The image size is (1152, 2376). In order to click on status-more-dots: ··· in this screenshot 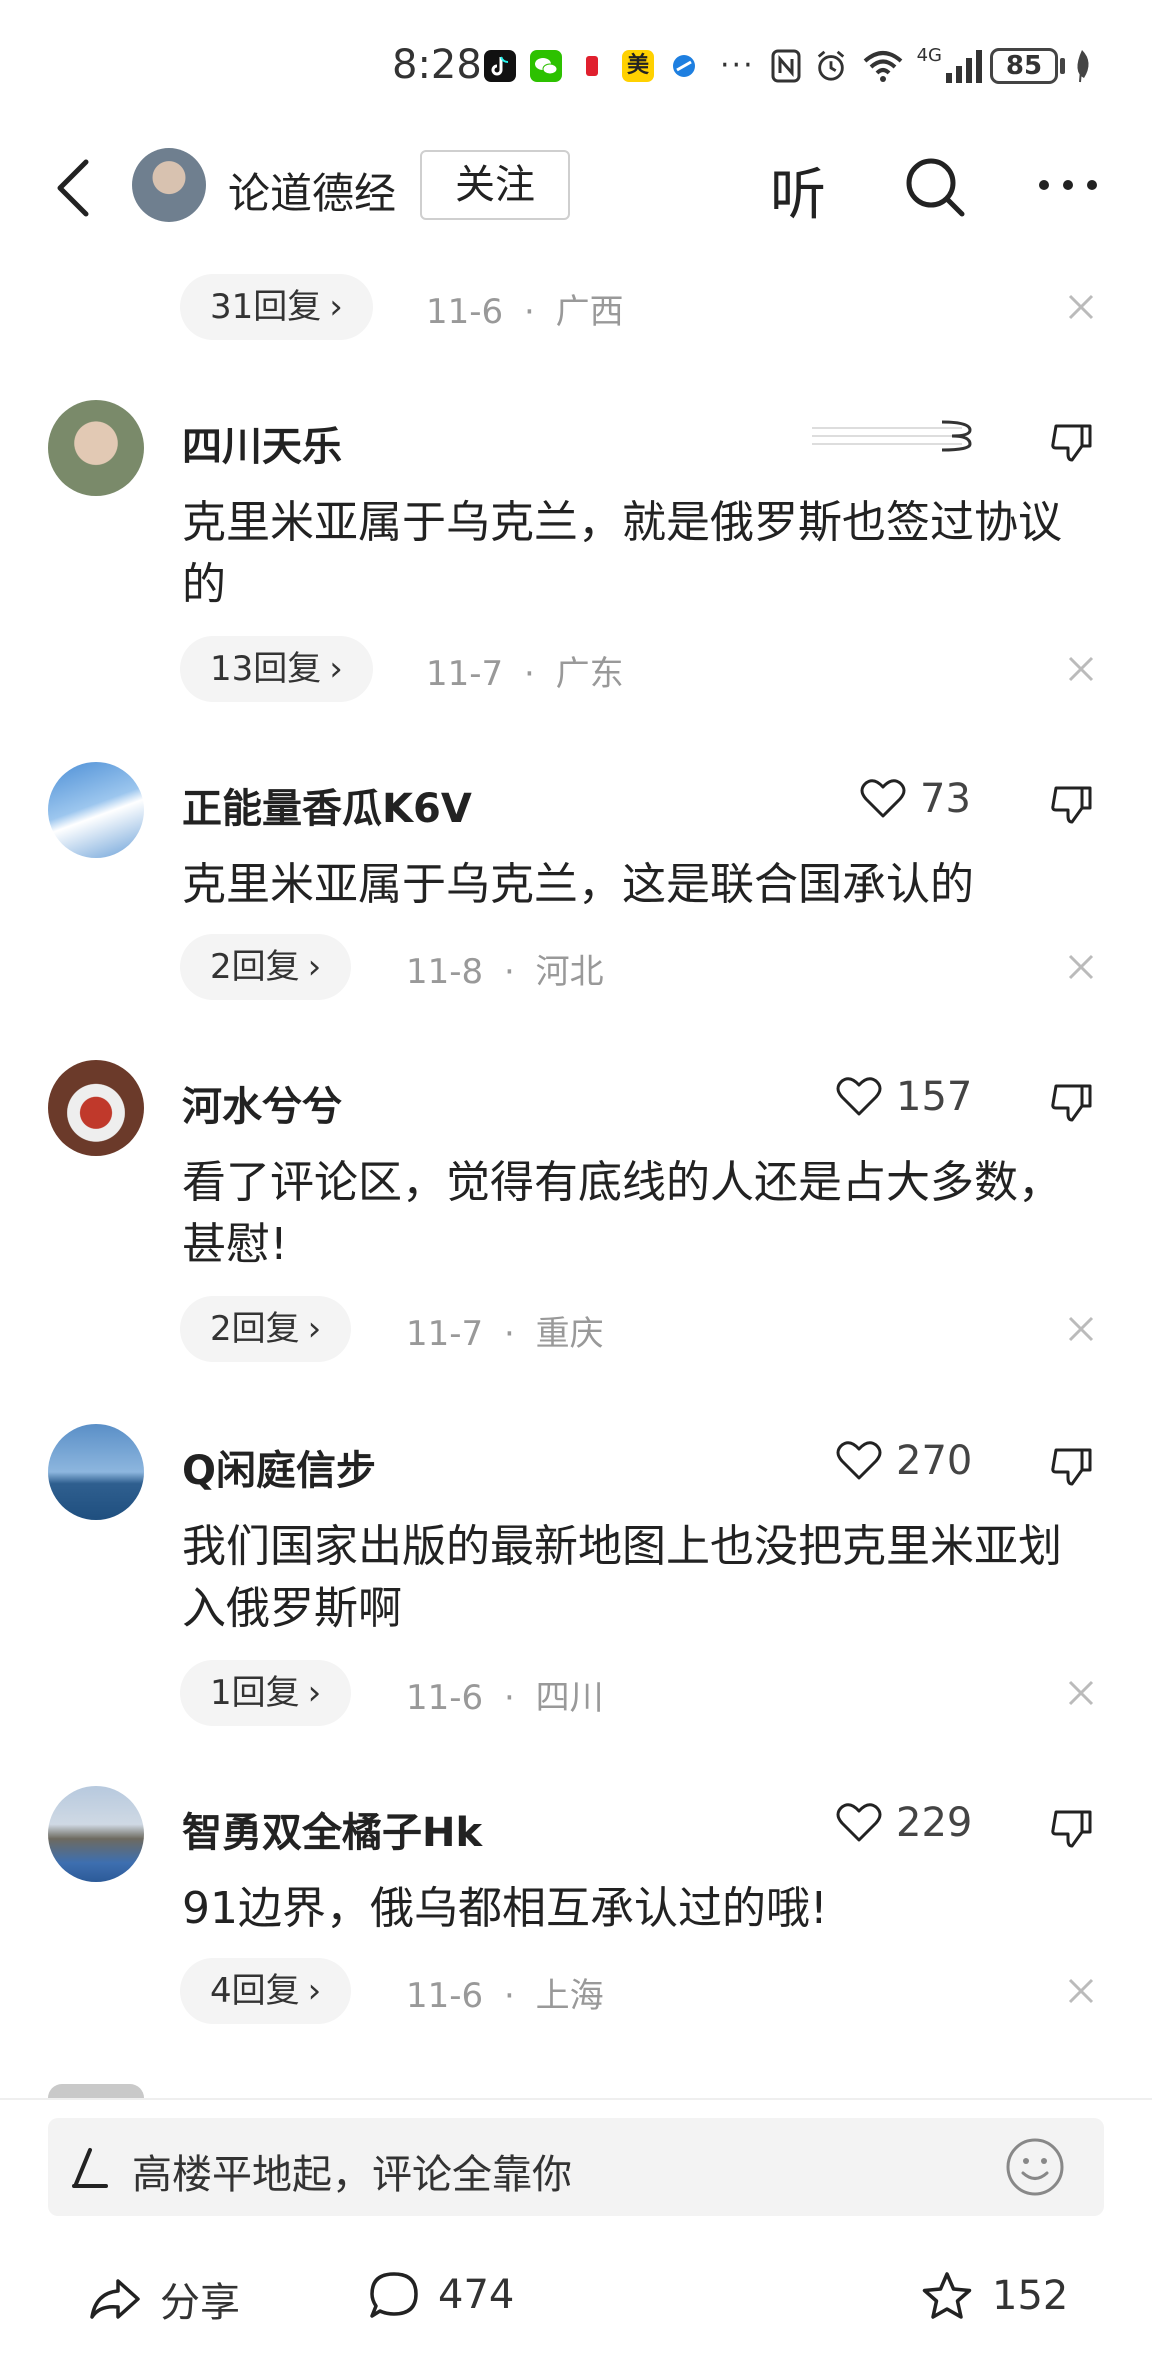, I will do `click(737, 65)`.